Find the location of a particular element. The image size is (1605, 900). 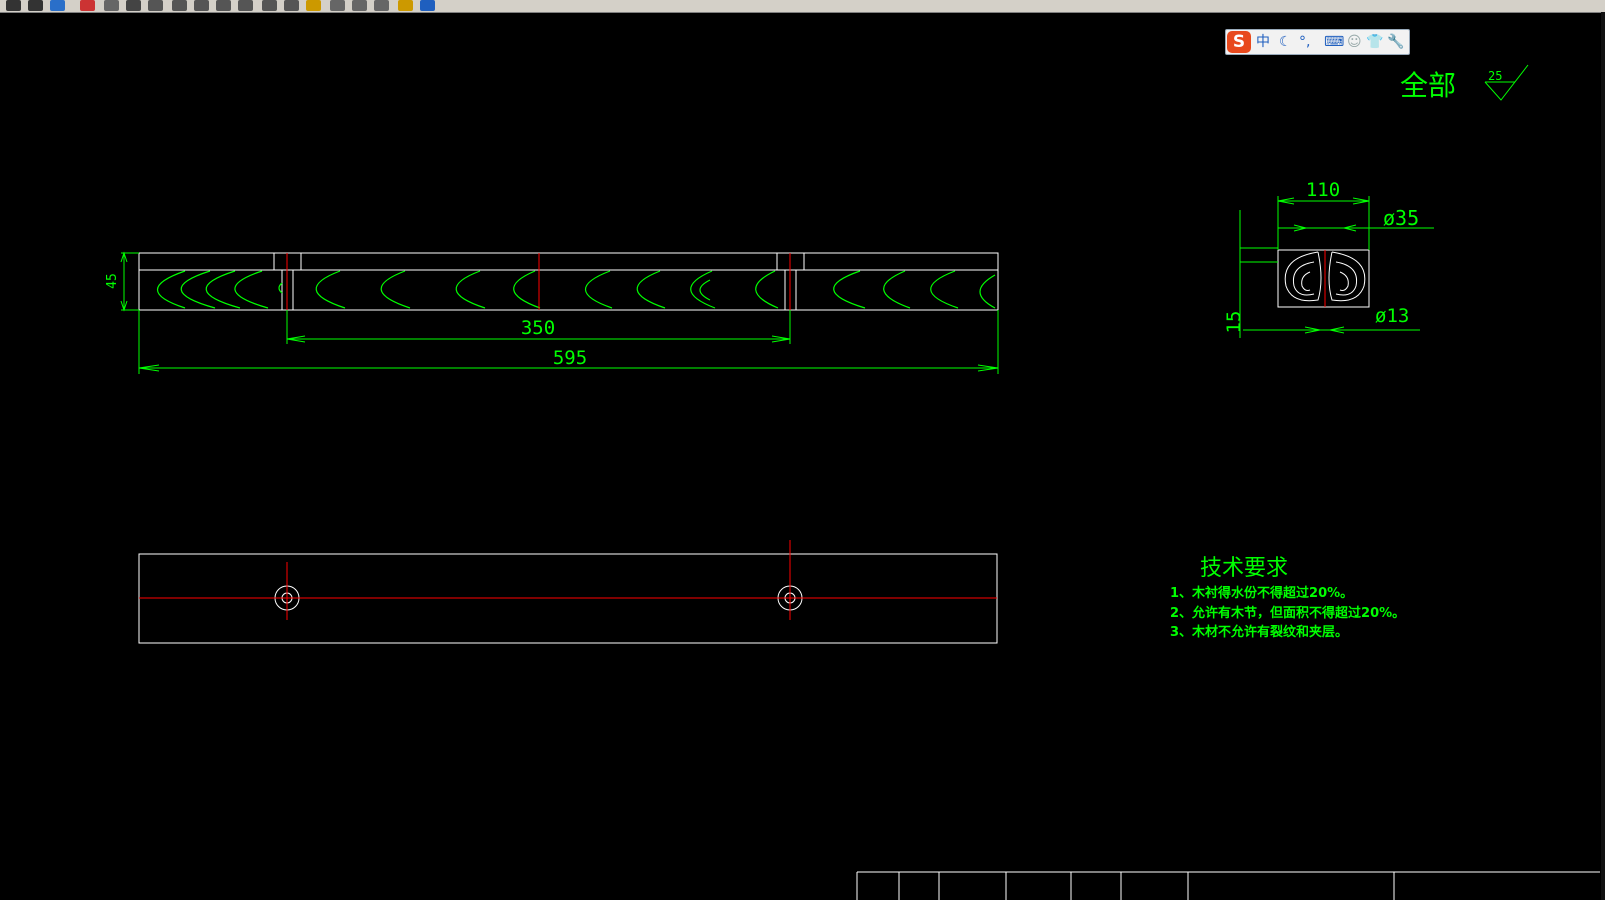

title-block is located at coordinates (1228, 885).